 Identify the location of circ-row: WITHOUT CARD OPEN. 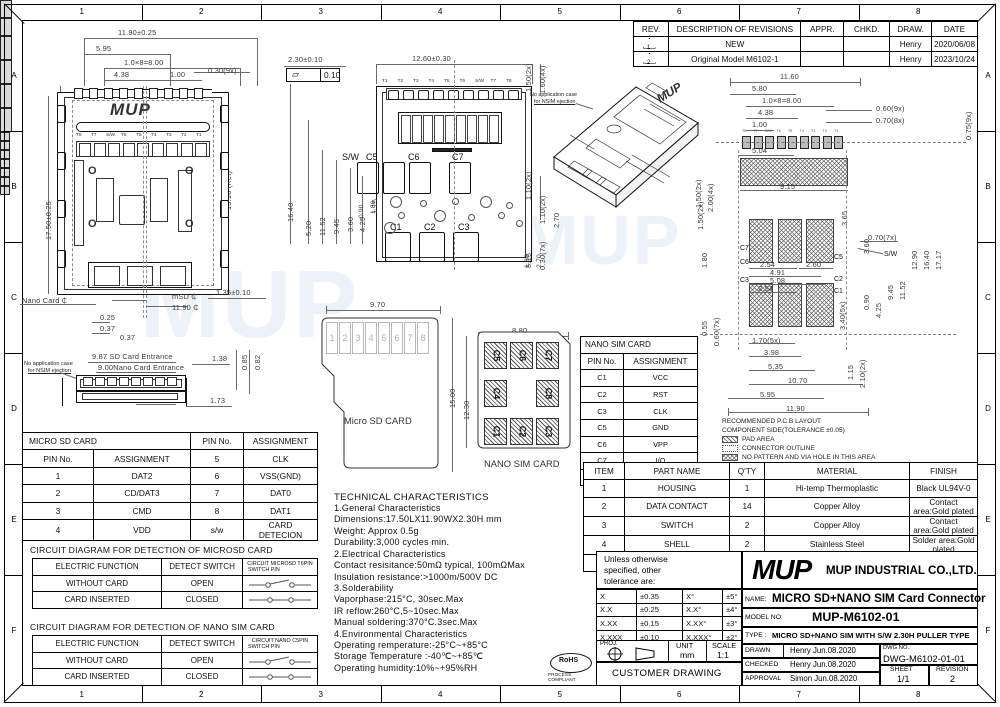
(174, 583).